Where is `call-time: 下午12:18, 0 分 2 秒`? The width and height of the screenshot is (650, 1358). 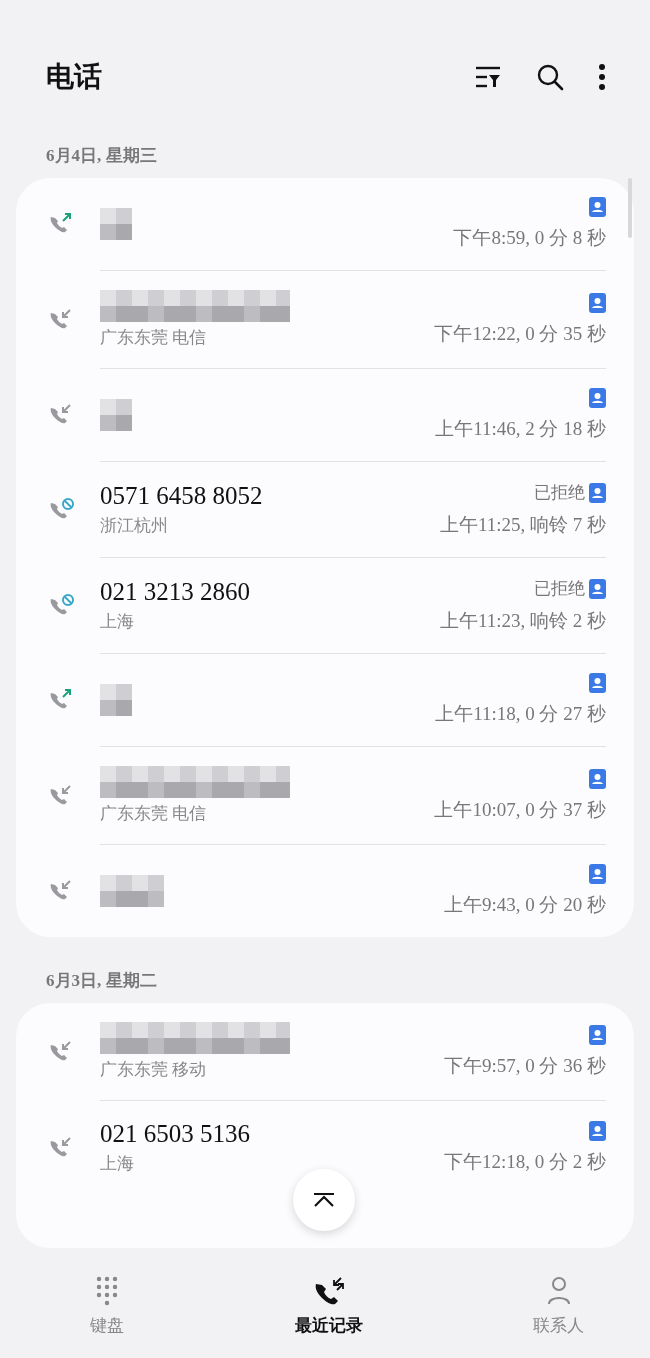
call-time: 下午12:18, 0 分 2 秒 is located at coordinates (524, 1161).